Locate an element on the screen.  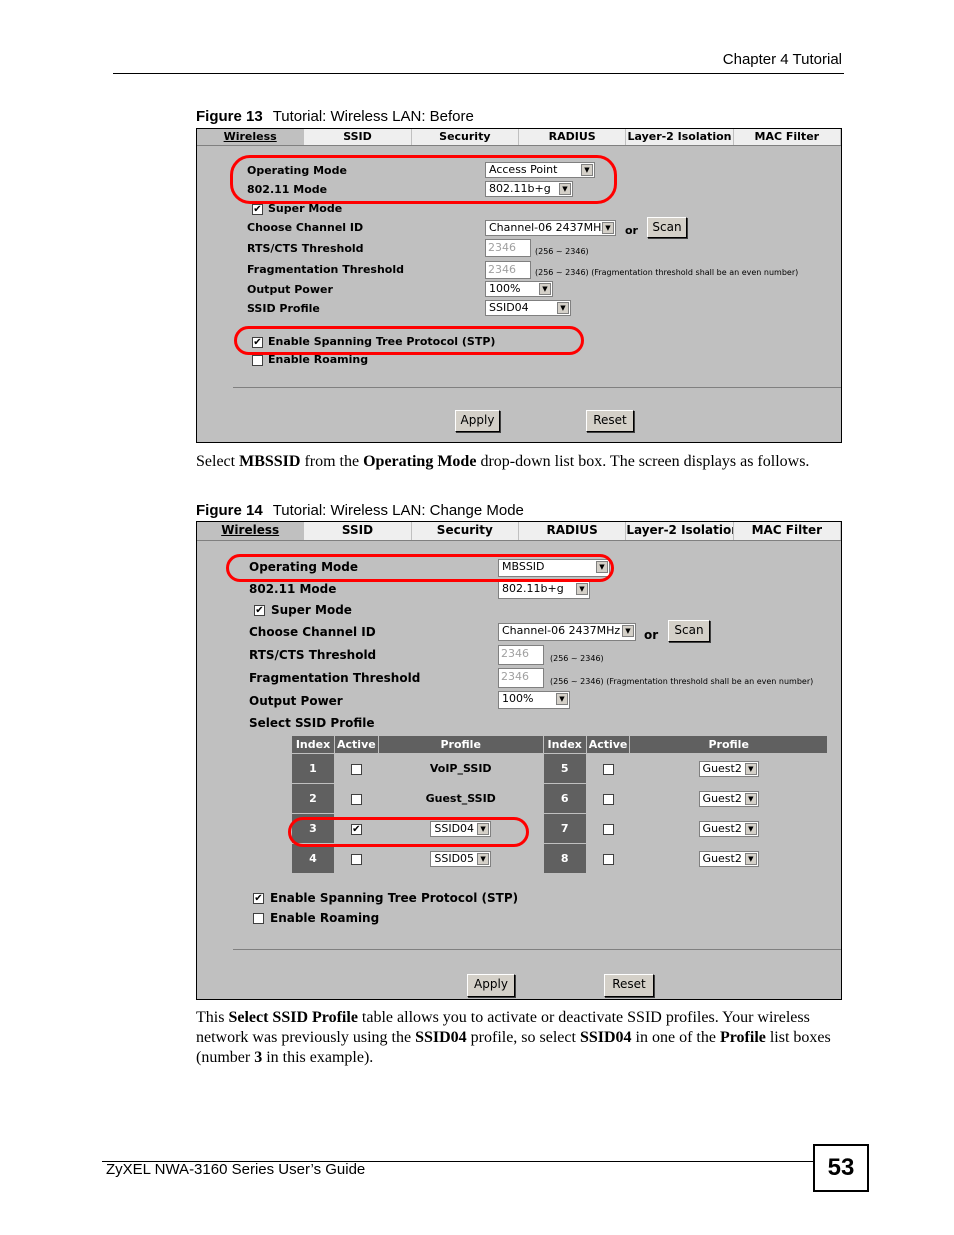
ssid-profile-label: SSID Profile is located at coordinates (283, 308).